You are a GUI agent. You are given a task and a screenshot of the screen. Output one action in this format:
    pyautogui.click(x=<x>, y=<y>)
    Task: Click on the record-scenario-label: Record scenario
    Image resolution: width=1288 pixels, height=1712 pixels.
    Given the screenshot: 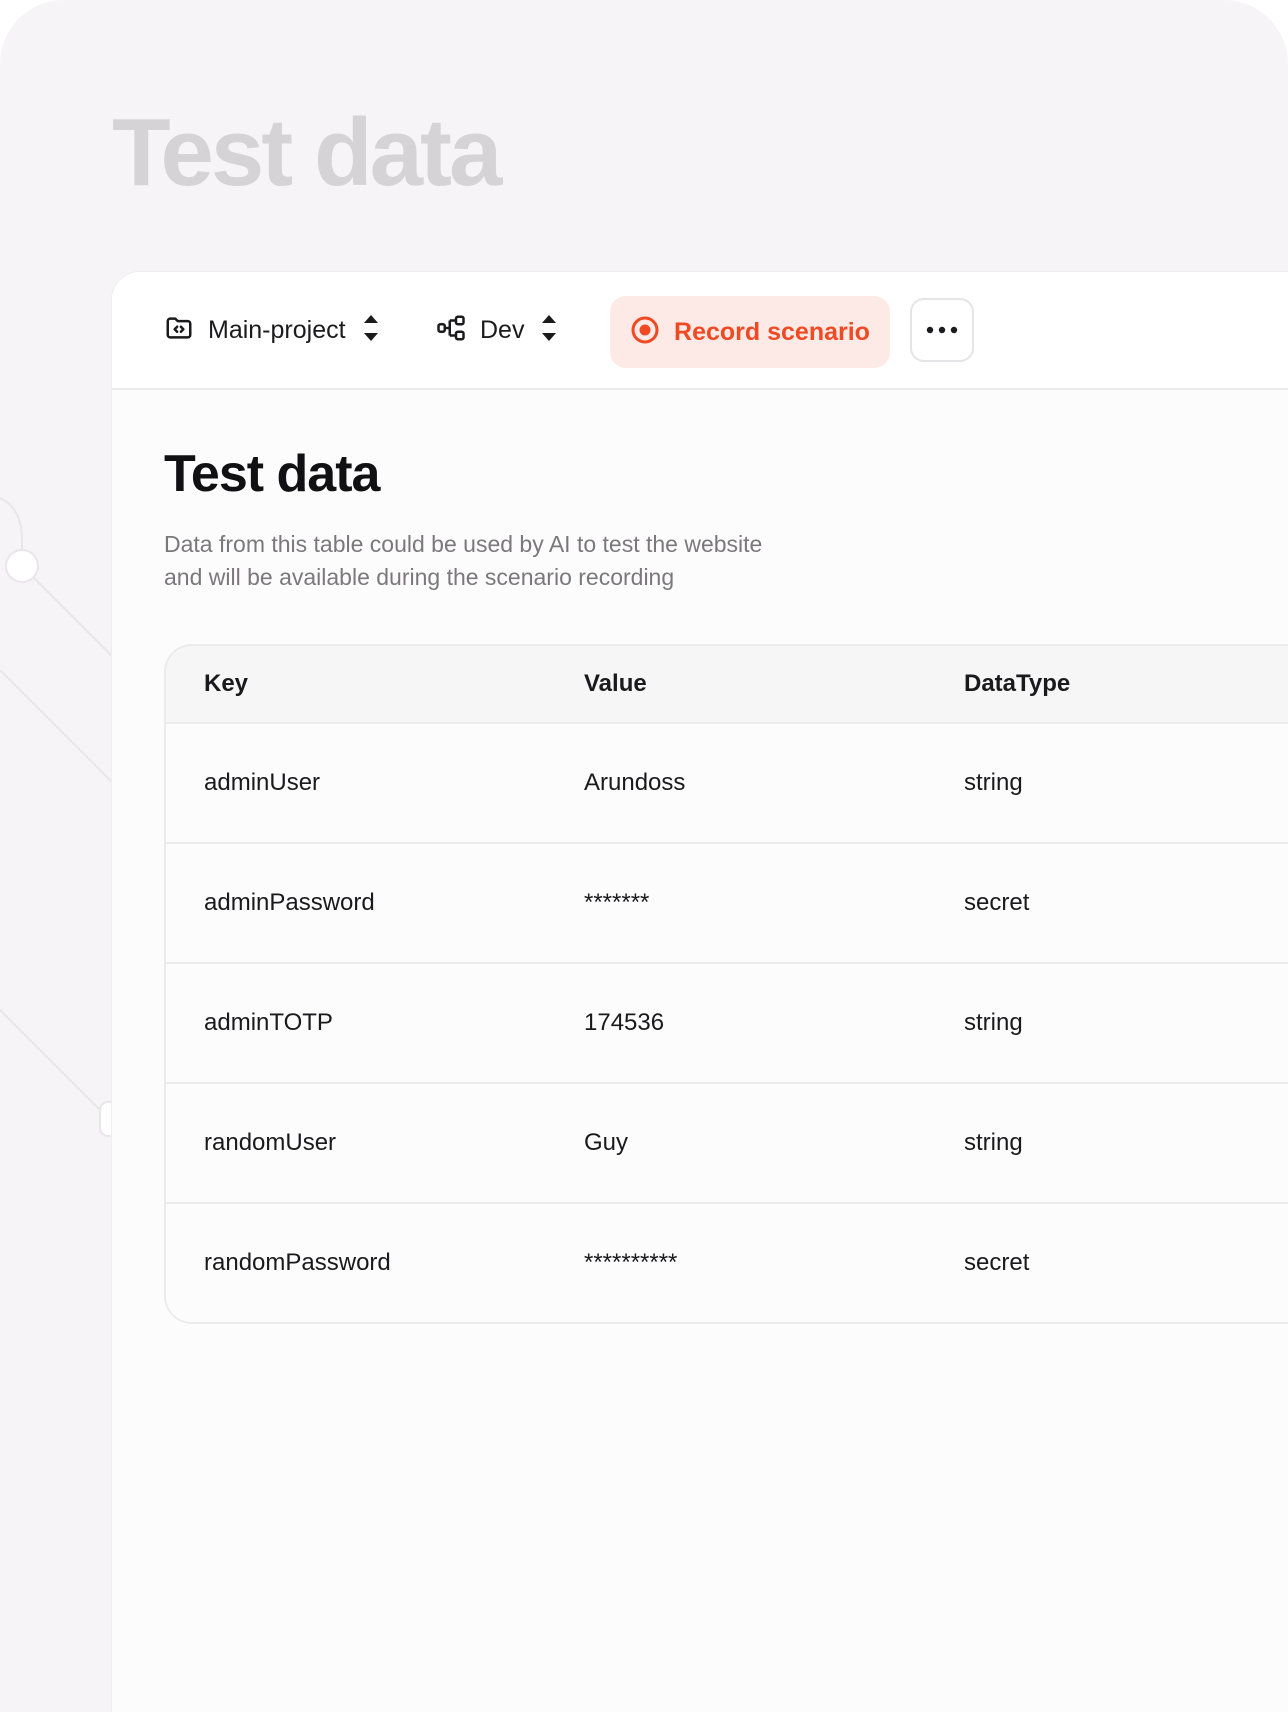 What is the action you would take?
    pyautogui.click(x=772, y=331)
    